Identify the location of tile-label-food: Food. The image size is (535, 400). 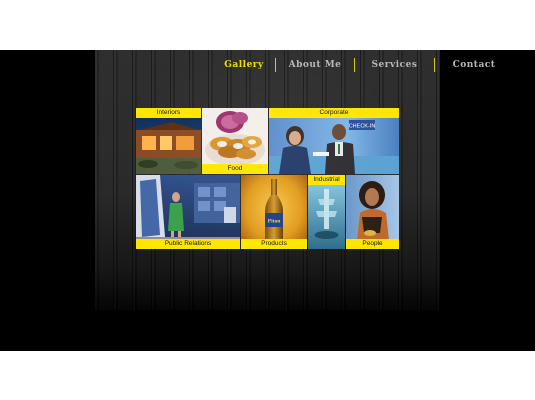
(235, 169).